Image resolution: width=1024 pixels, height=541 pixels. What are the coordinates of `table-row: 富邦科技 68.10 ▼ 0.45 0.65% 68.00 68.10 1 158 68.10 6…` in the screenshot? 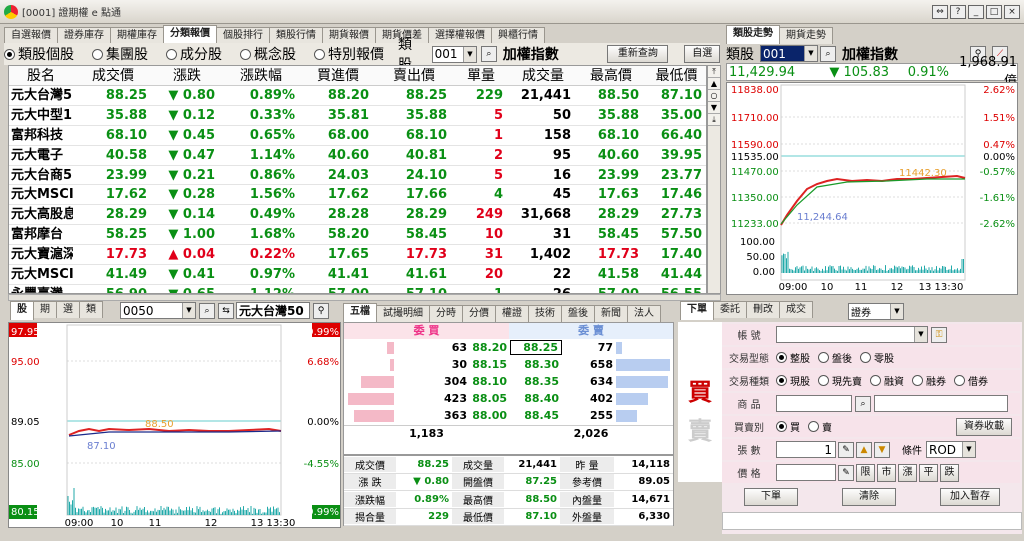 It's located at (357, 136).